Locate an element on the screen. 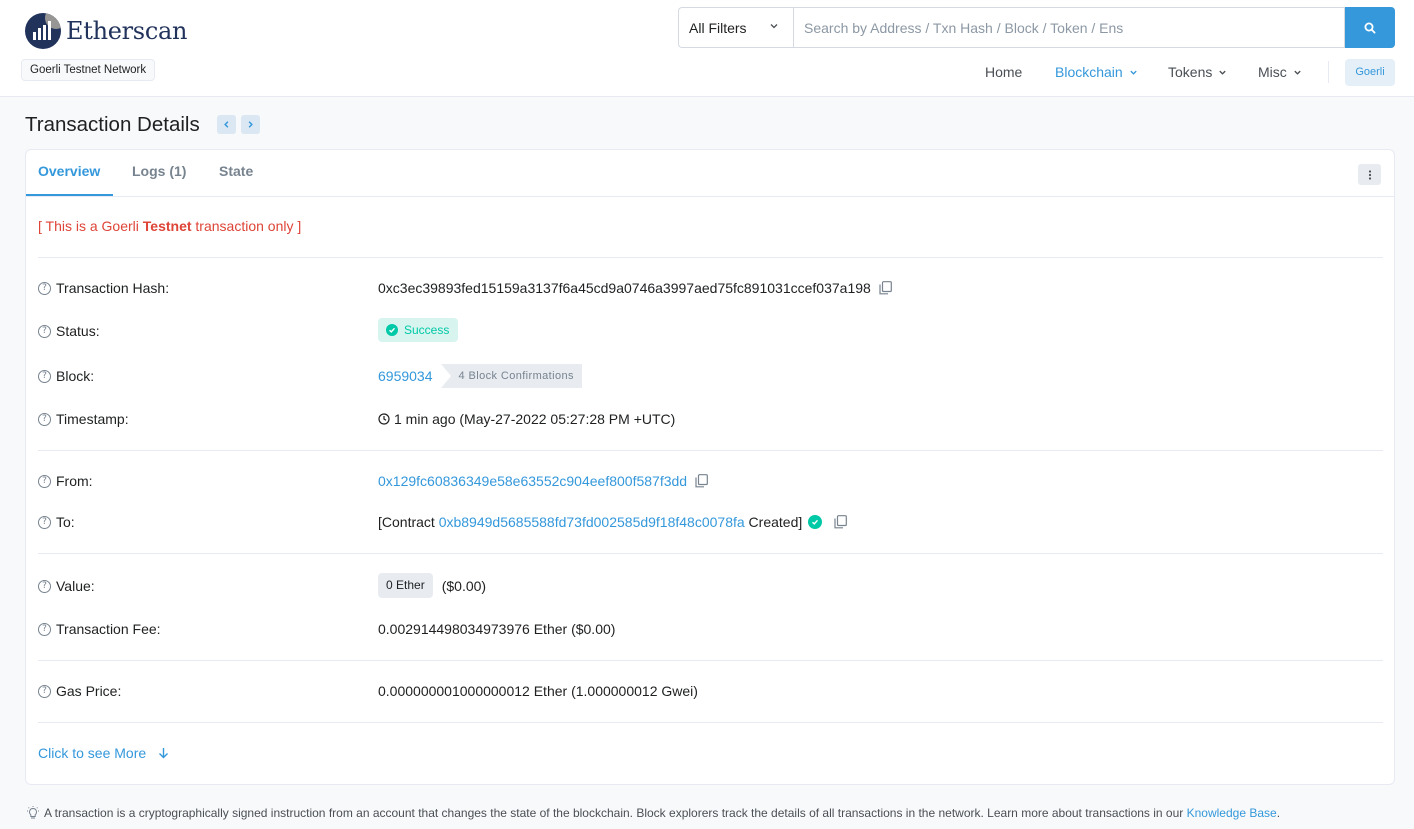 The width and height of the screenshot is (1414, 829). to-label-text: To: is located at coordinates (65, 522).